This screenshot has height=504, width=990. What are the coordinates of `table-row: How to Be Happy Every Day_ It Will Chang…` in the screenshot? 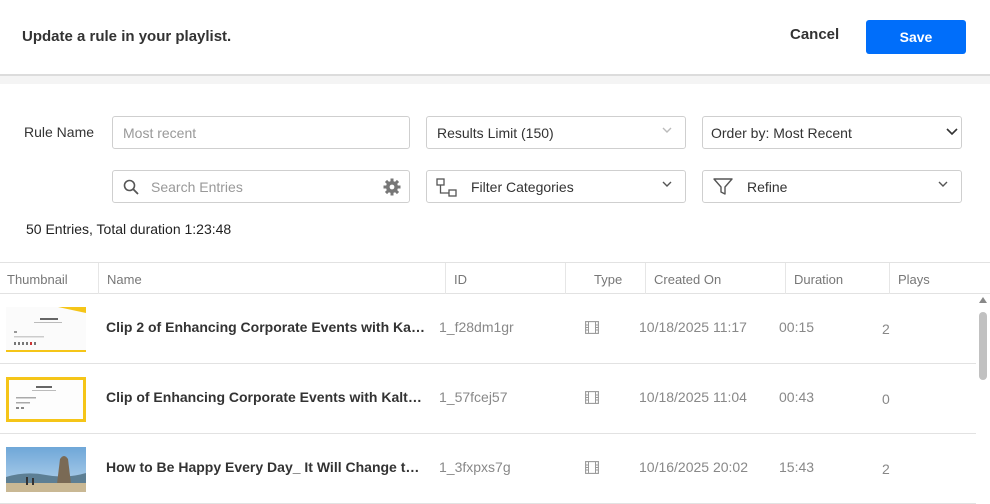 It's located at (488, 469).